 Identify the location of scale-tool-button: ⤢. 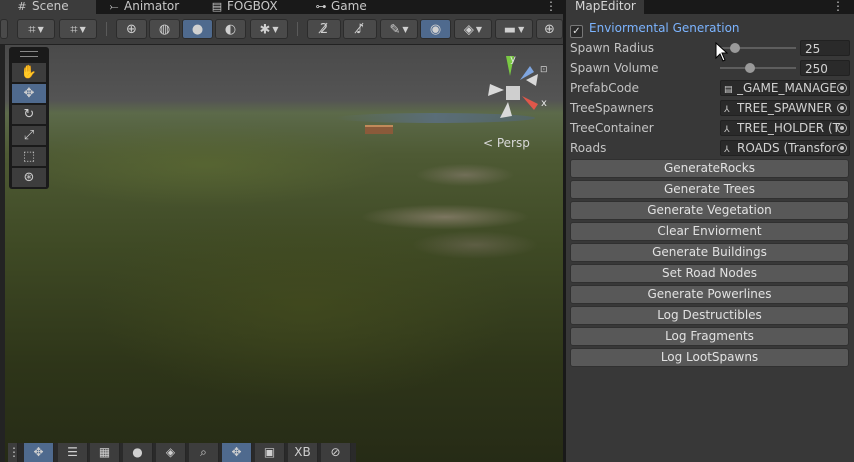
(29, 135).